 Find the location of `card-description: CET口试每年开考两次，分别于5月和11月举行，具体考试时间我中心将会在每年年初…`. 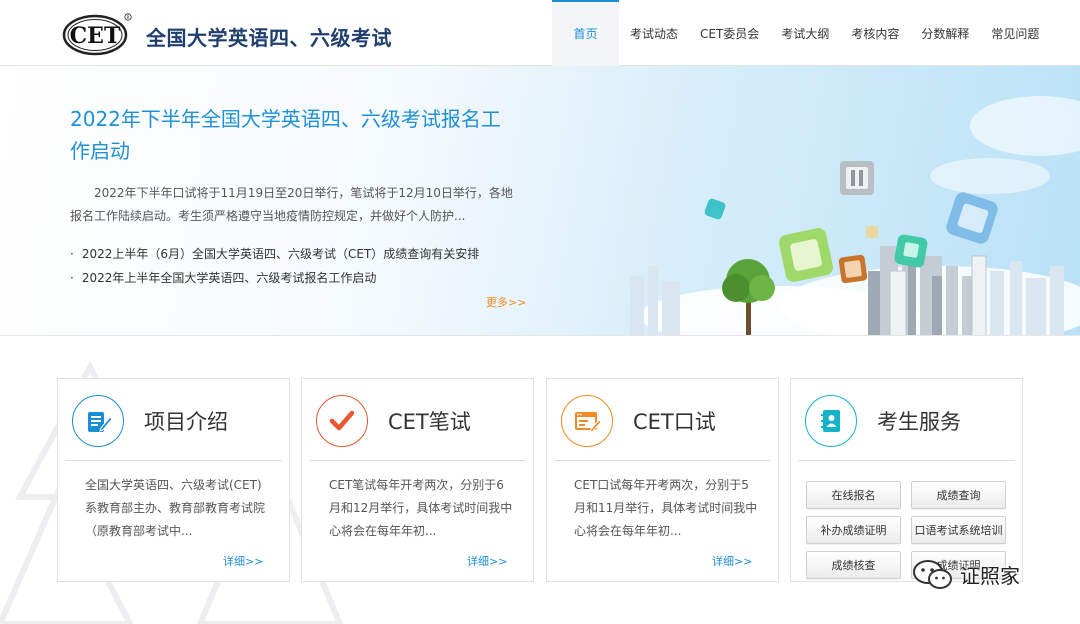

card-description: CET口试每年开考两次，分别于5月和11月举行，具体考试时间我中心将会在每年年初… is located at coordinates (666, 508).